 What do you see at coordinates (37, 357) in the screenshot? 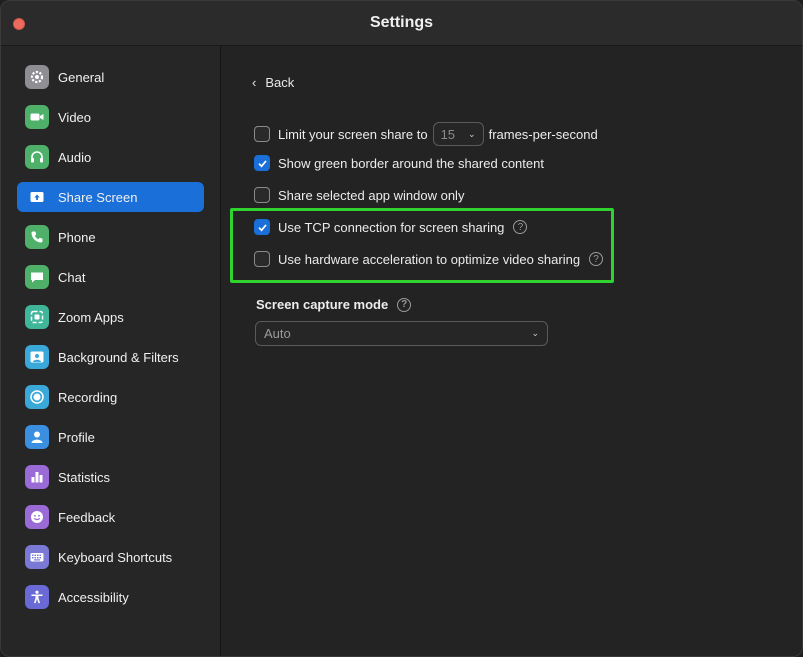
I see `background-icon` at bounding box center [37, 357].